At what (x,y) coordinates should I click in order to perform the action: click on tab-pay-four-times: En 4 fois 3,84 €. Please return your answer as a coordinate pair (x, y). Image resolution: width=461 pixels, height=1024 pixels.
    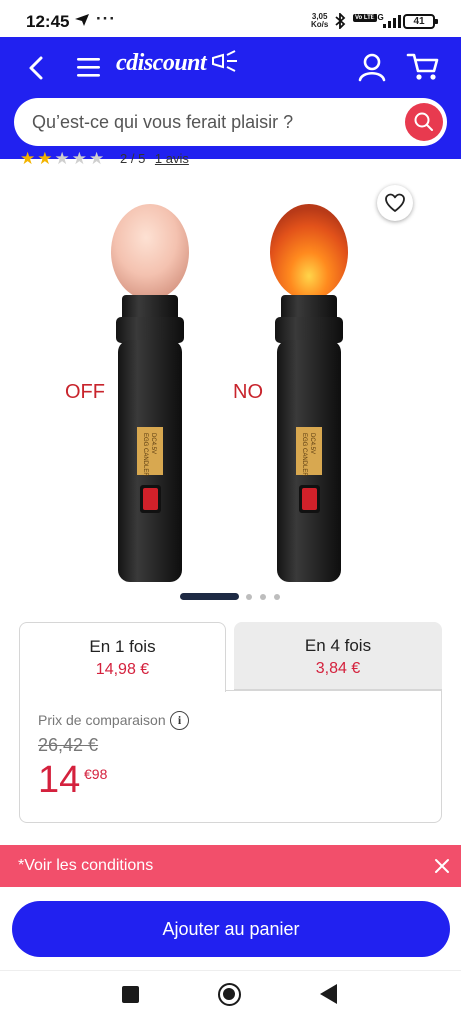
    Looking at the image, I should click on (338, 656).